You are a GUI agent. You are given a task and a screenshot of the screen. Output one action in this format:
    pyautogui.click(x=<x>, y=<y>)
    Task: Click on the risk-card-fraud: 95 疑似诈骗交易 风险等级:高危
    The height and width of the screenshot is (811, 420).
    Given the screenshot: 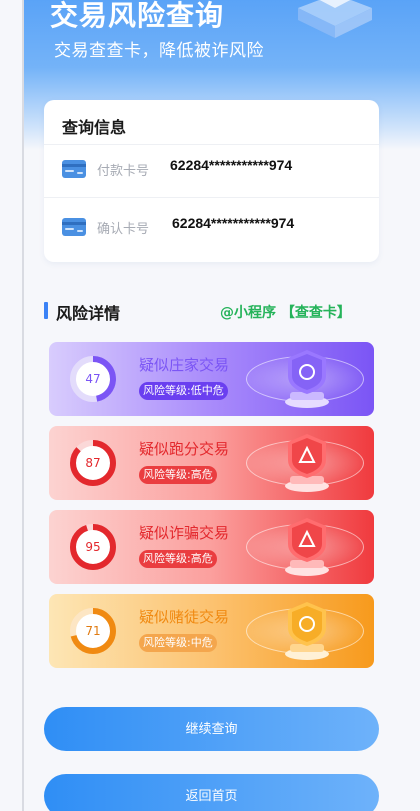 What is the action you would take?
    pyautogui.click(x=211, y=547)
    